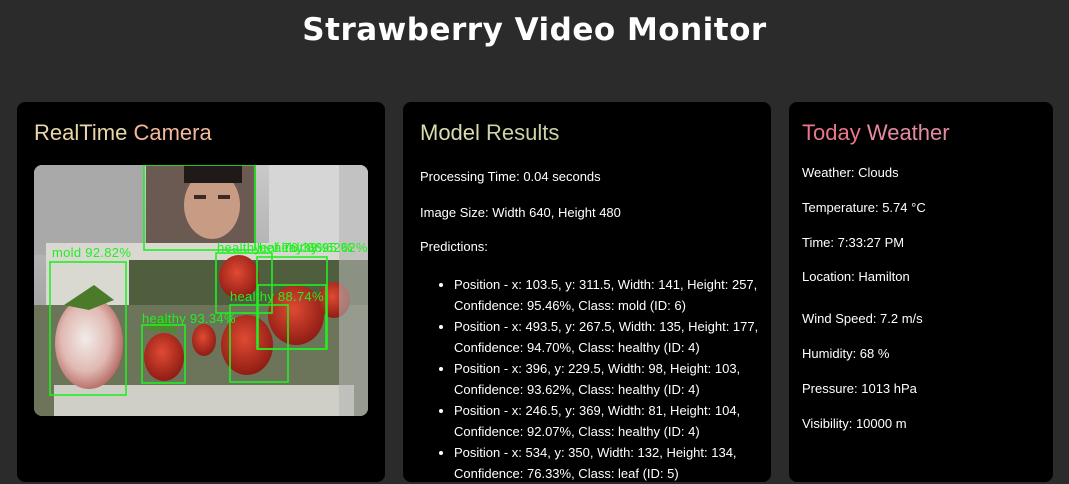 This screenshot has width=1069, height=484. I want to click on model-card-title: Model Results, so click(489, 133).